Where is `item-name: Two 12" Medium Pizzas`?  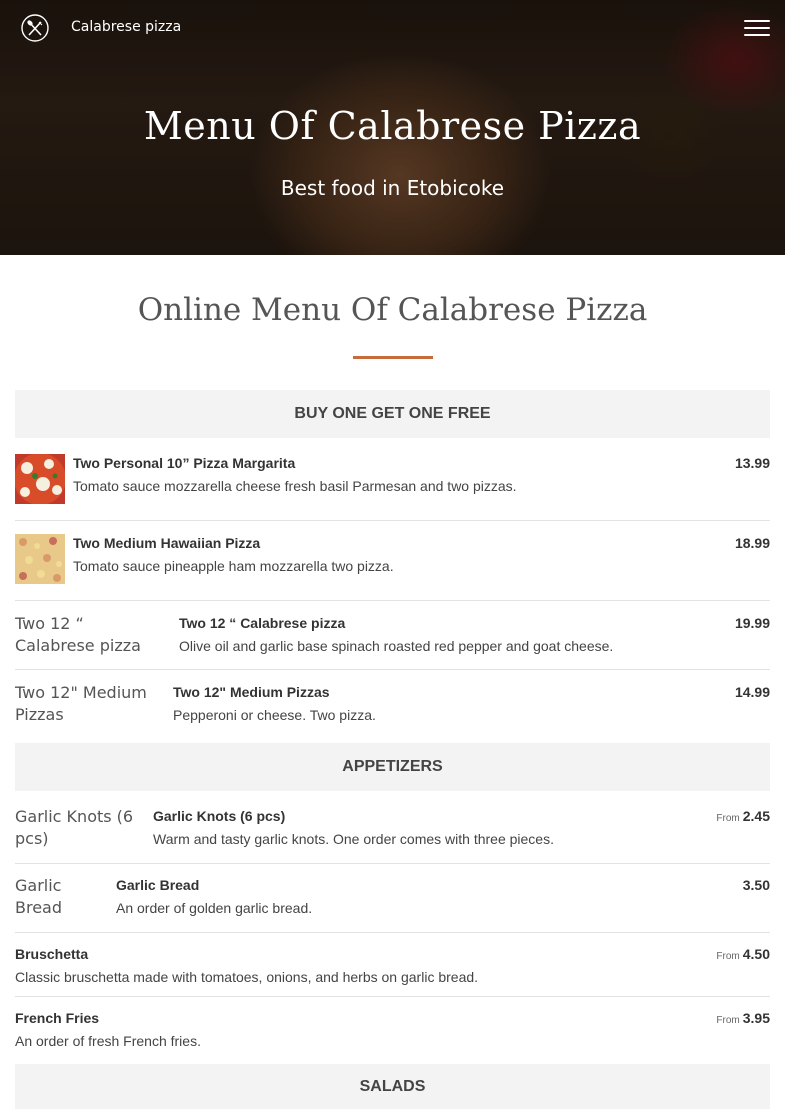 item-name: Two 12" Medium Pizzas is located at coordinates (251, 692).